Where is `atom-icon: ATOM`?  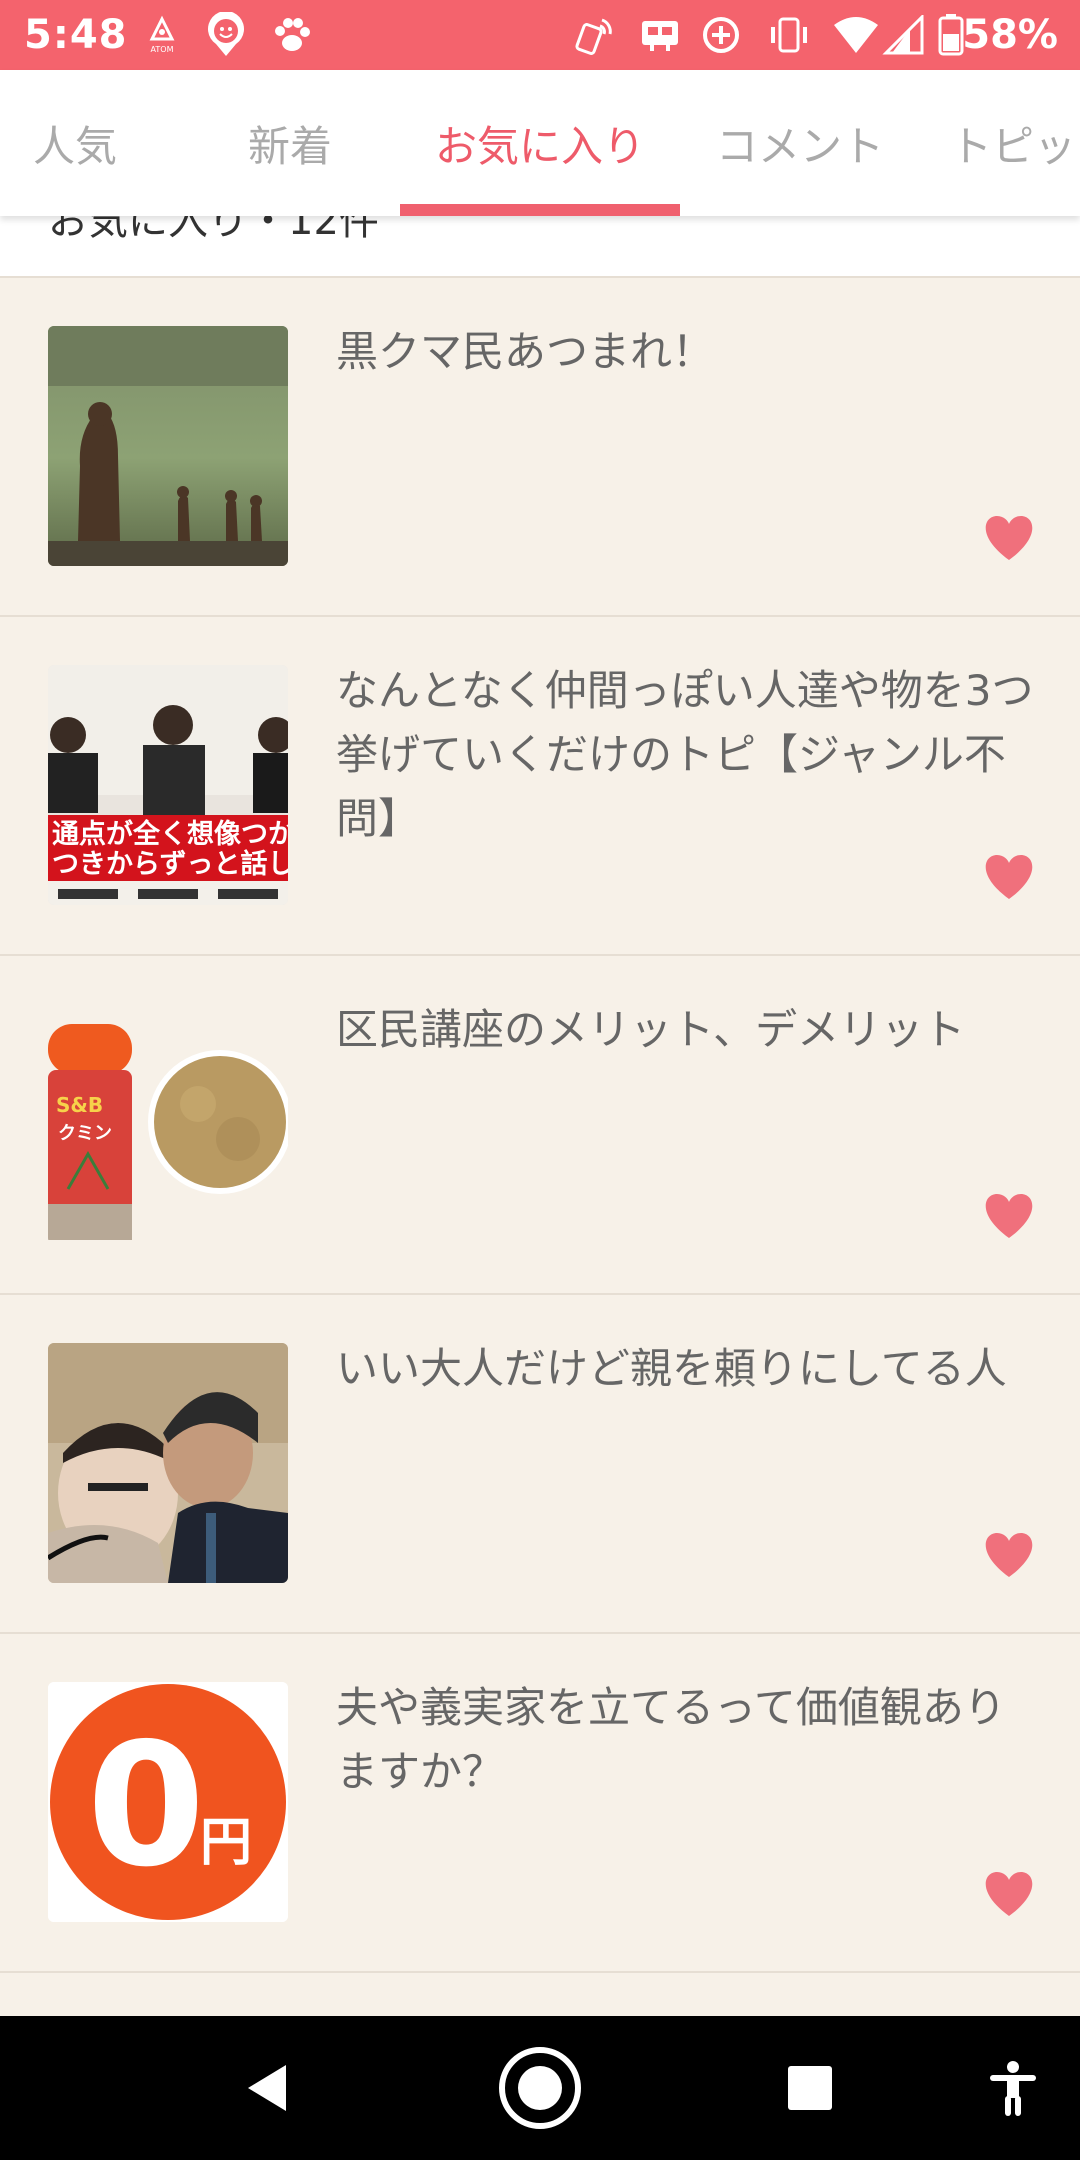
atom-icon: ATOM is located at coordinates (162, 35).